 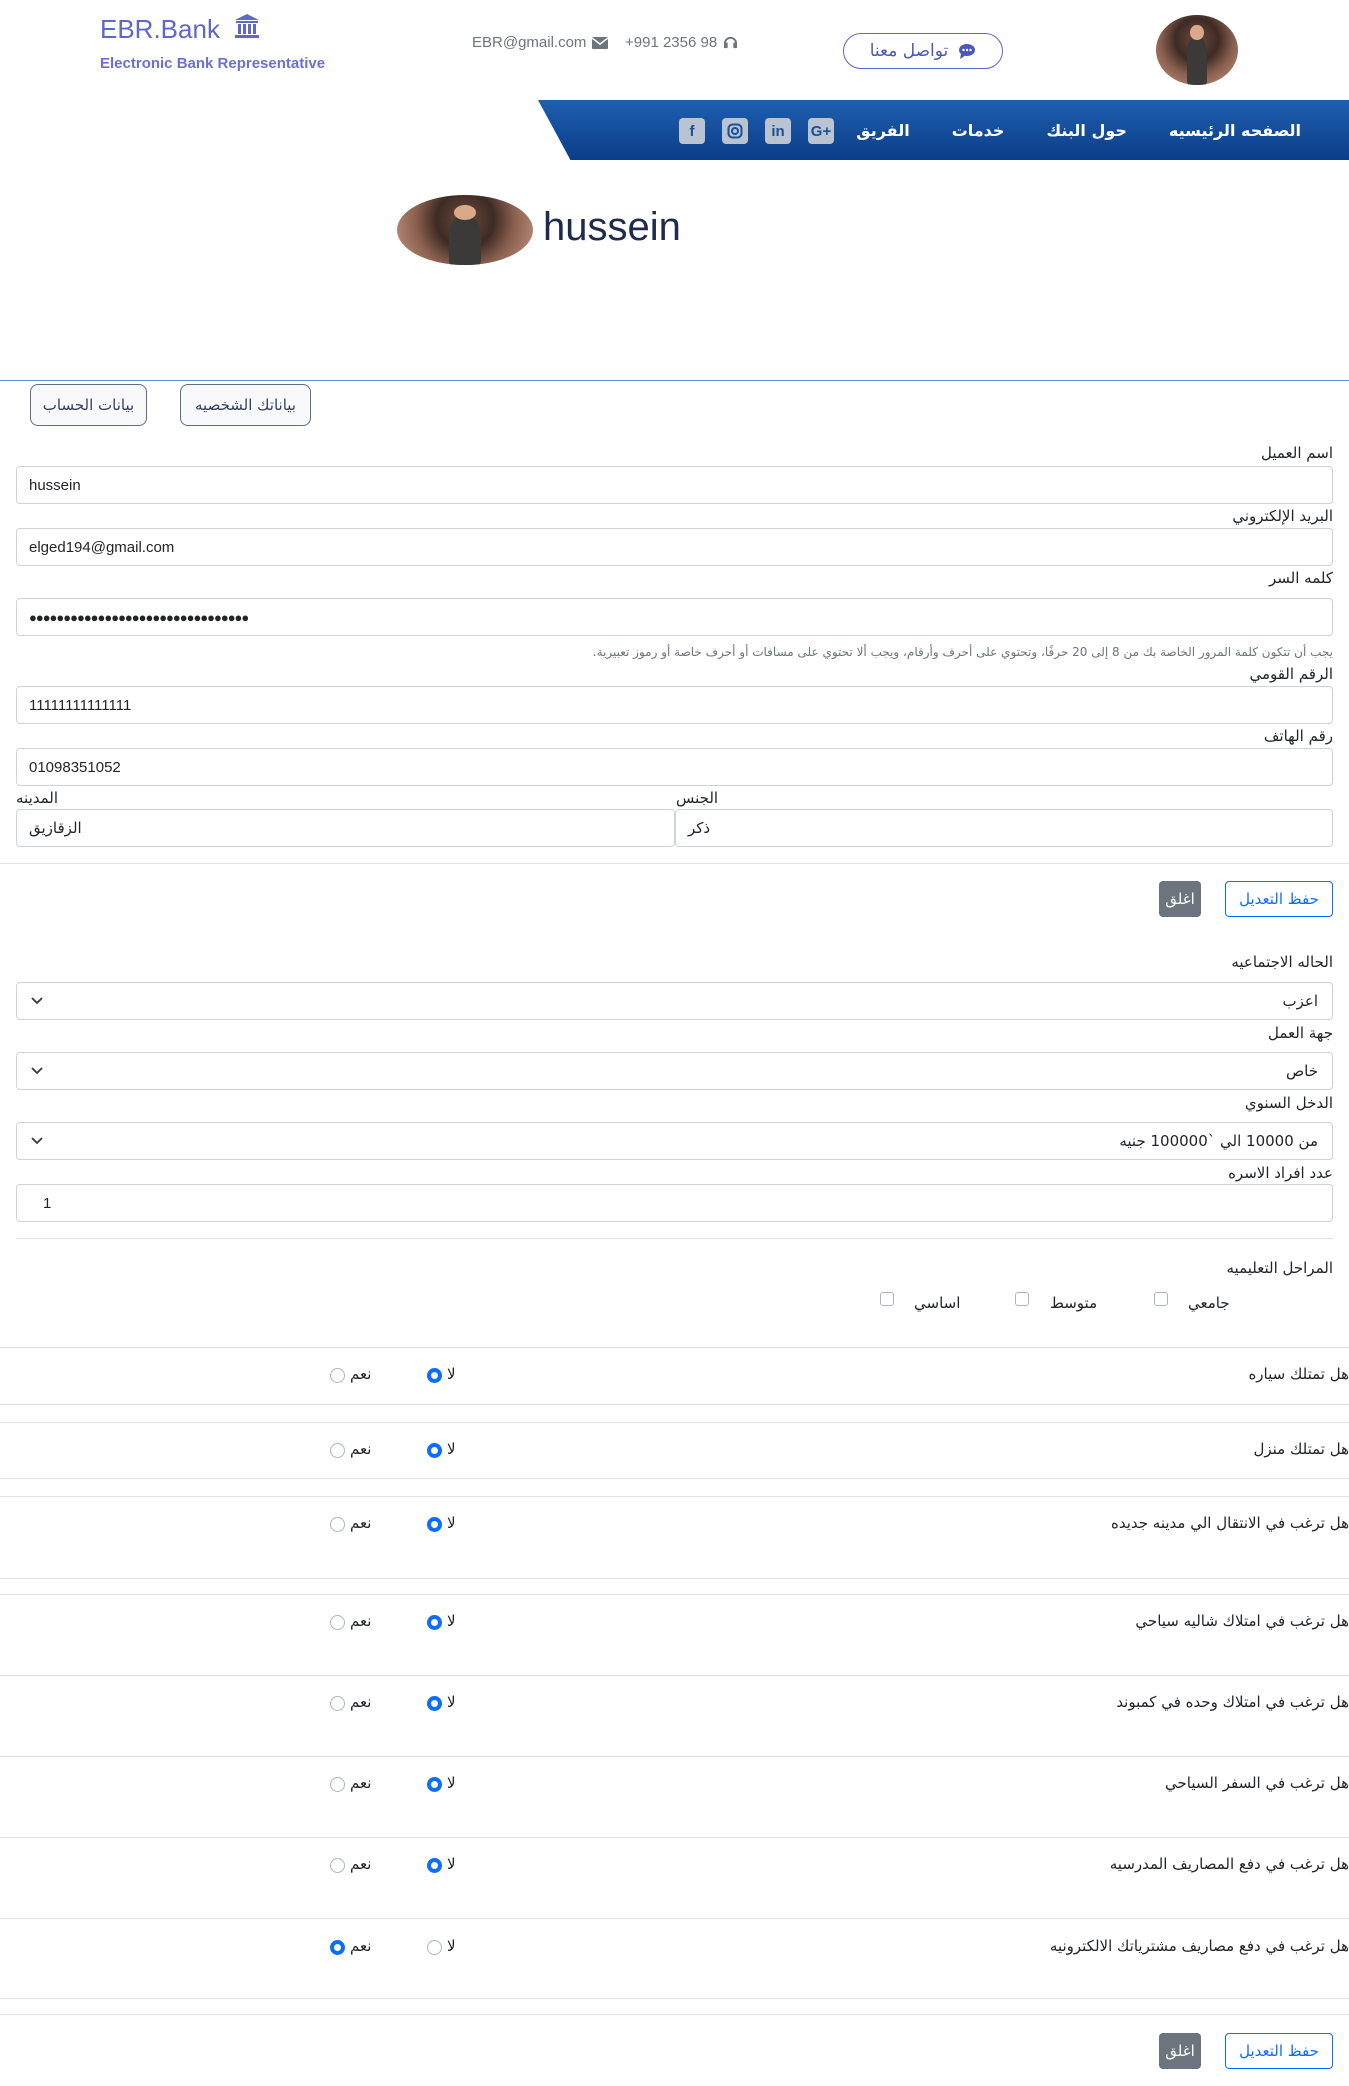 I want to click on save-button-bottom: حفظ التعديل, so click(x=1279, y=2051).